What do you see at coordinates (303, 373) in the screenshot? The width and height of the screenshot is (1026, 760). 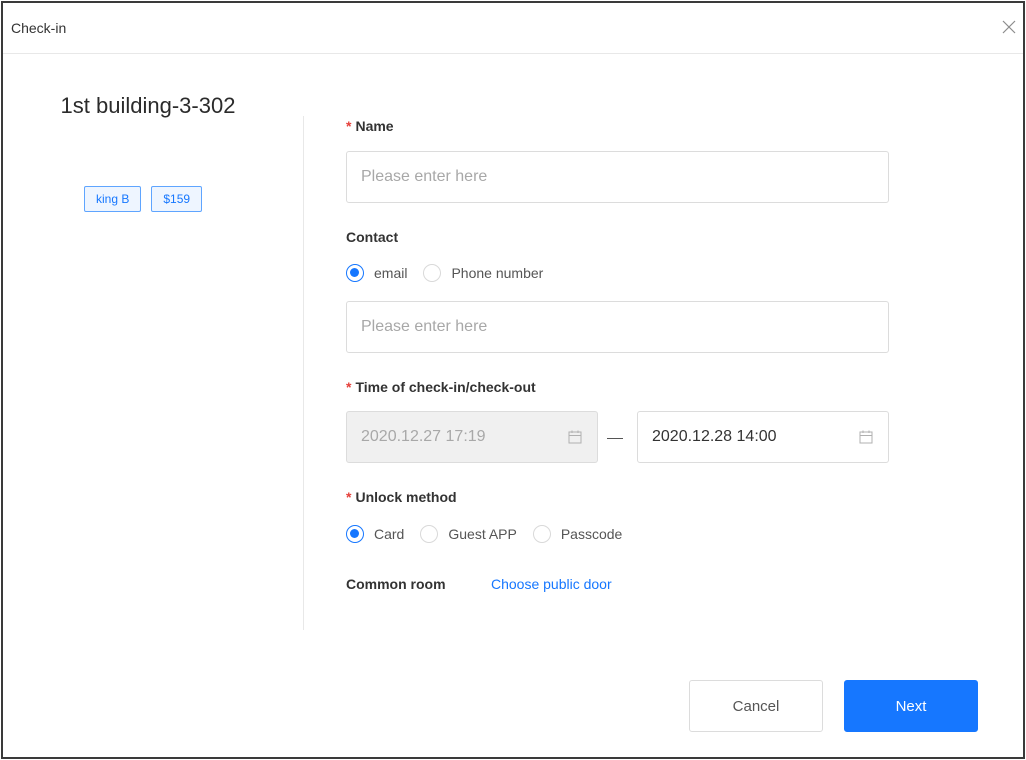 I see `panel-divider` at bounding box center [303, 373].